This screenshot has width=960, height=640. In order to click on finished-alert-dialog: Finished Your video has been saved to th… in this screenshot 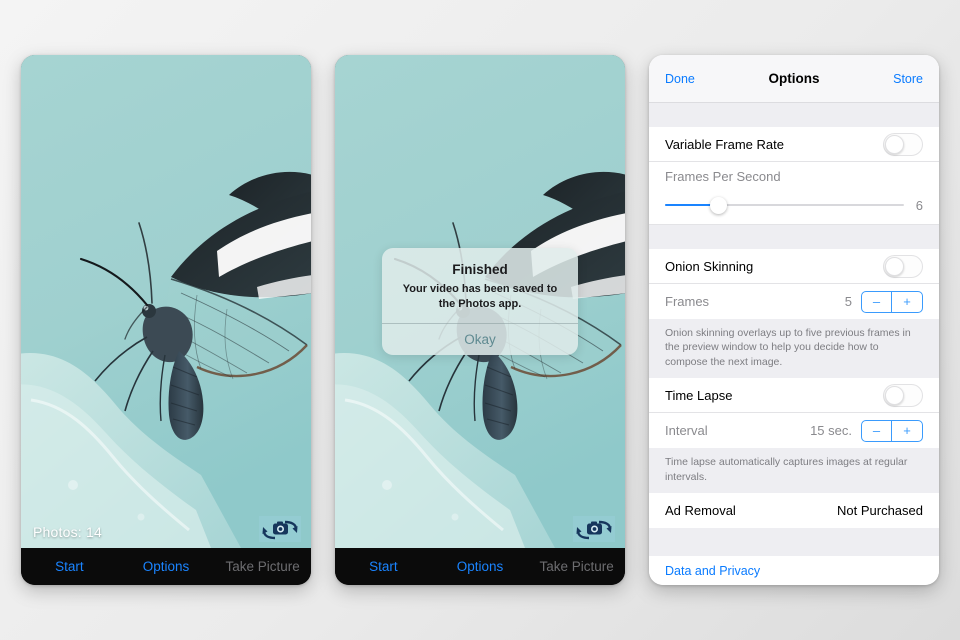, I will do `click(480, 301)`.